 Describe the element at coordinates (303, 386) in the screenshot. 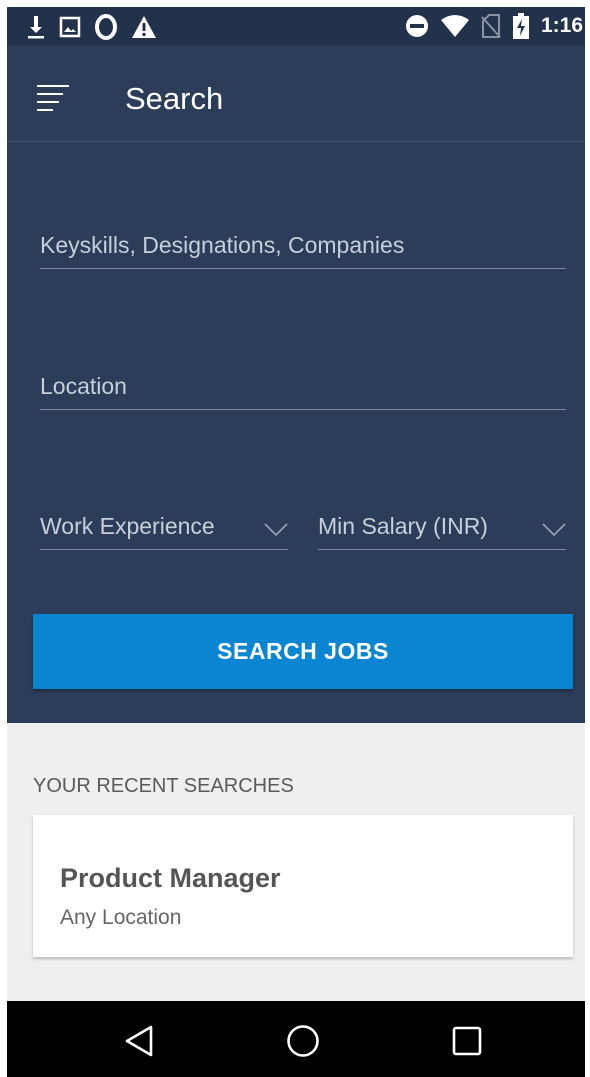

I see `location-input: Location` at that location.